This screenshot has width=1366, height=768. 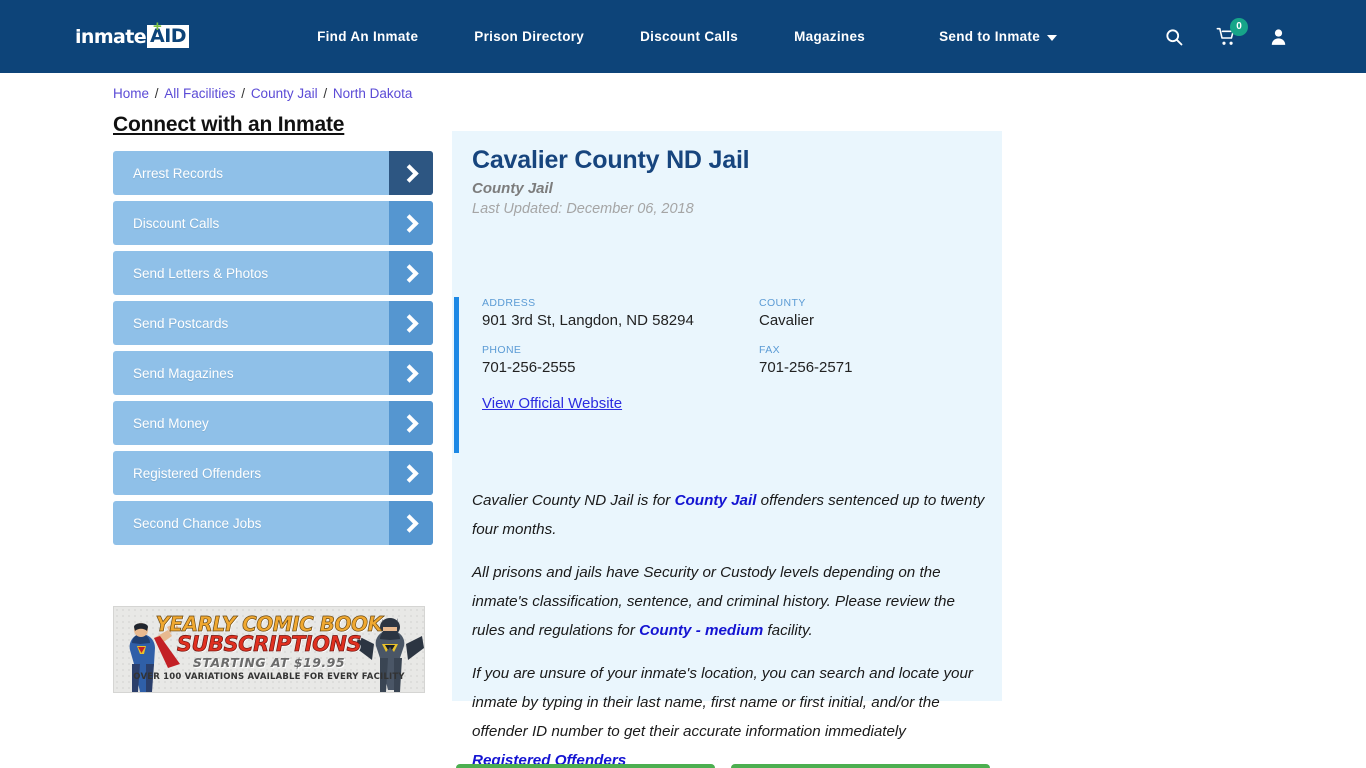 What do you see at coordinates (782, 303) in the screenshot?
I see `county-label: COUNTY` at bounding box center [782, 303].